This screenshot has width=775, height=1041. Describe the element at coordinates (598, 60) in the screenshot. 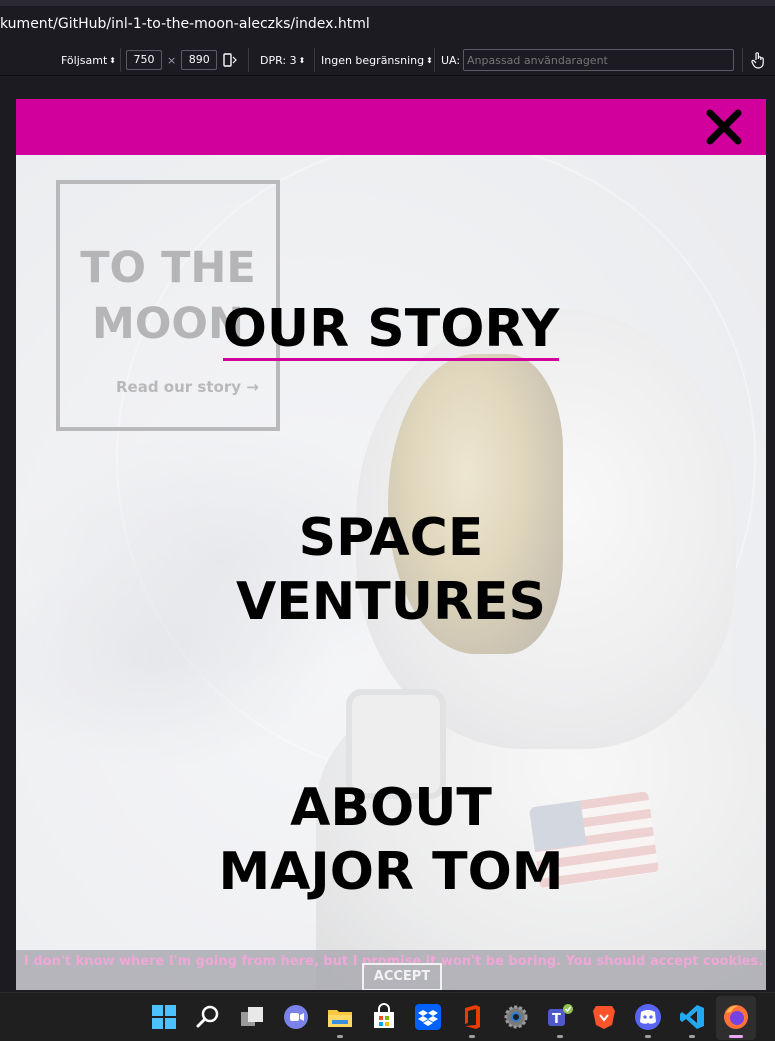

I see `user-agent-input` at that location.